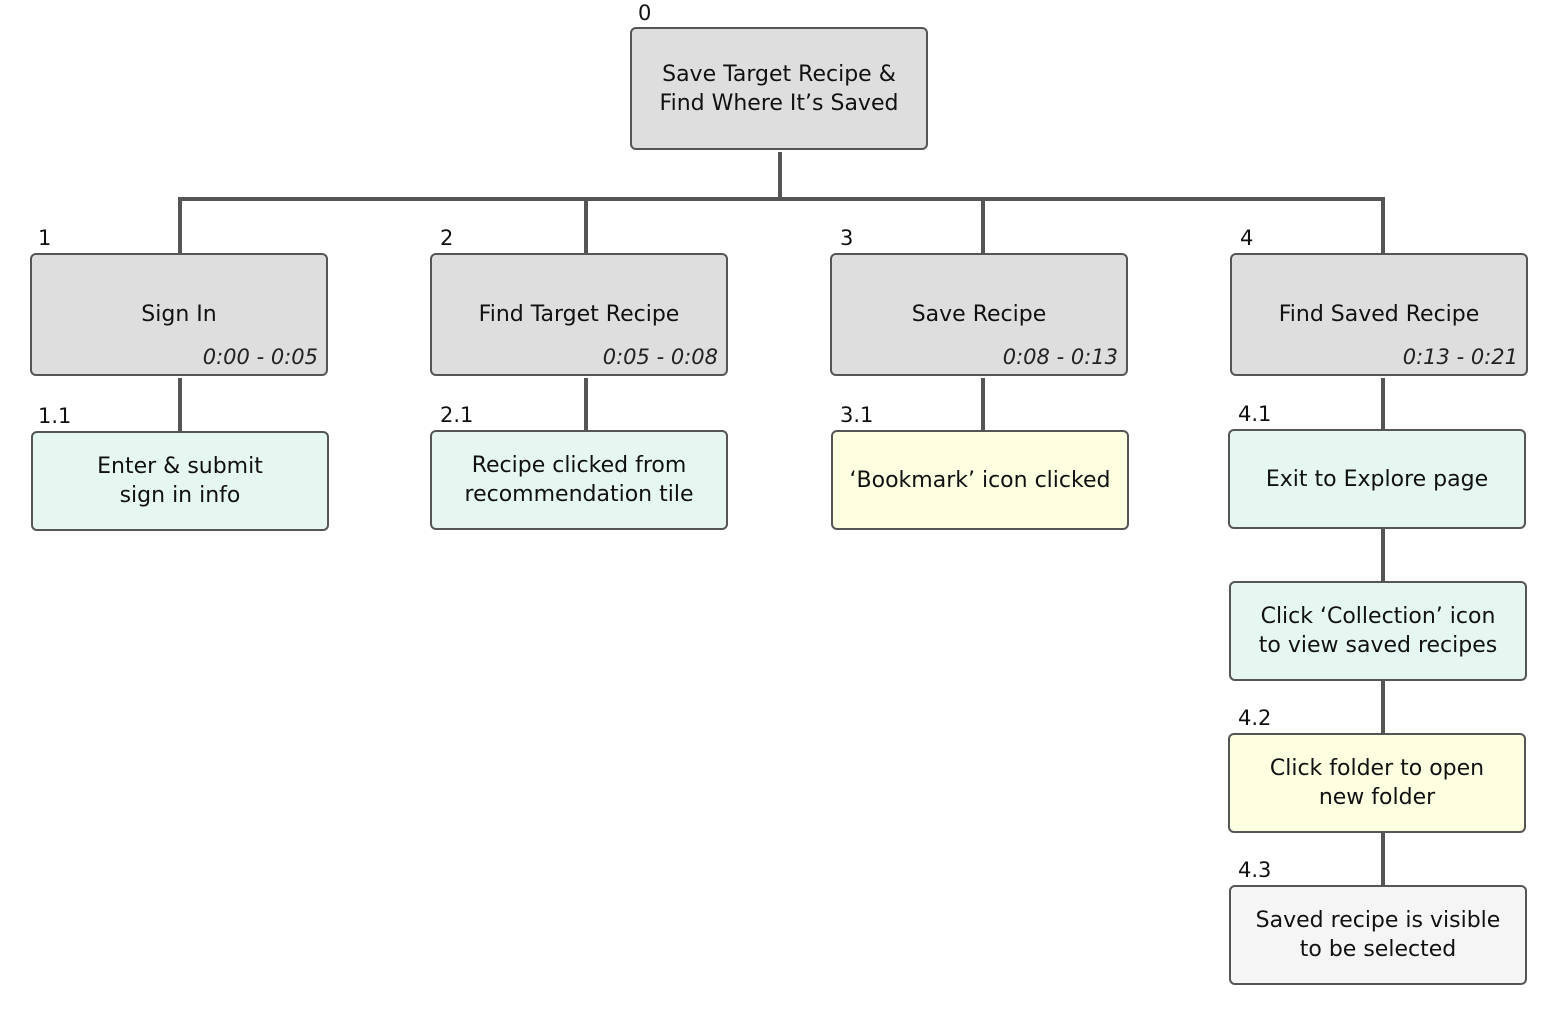 This screenshot has height=1020, width=1560. I want to click on node-text: Enter & submit sign in info, so click(180, 481).